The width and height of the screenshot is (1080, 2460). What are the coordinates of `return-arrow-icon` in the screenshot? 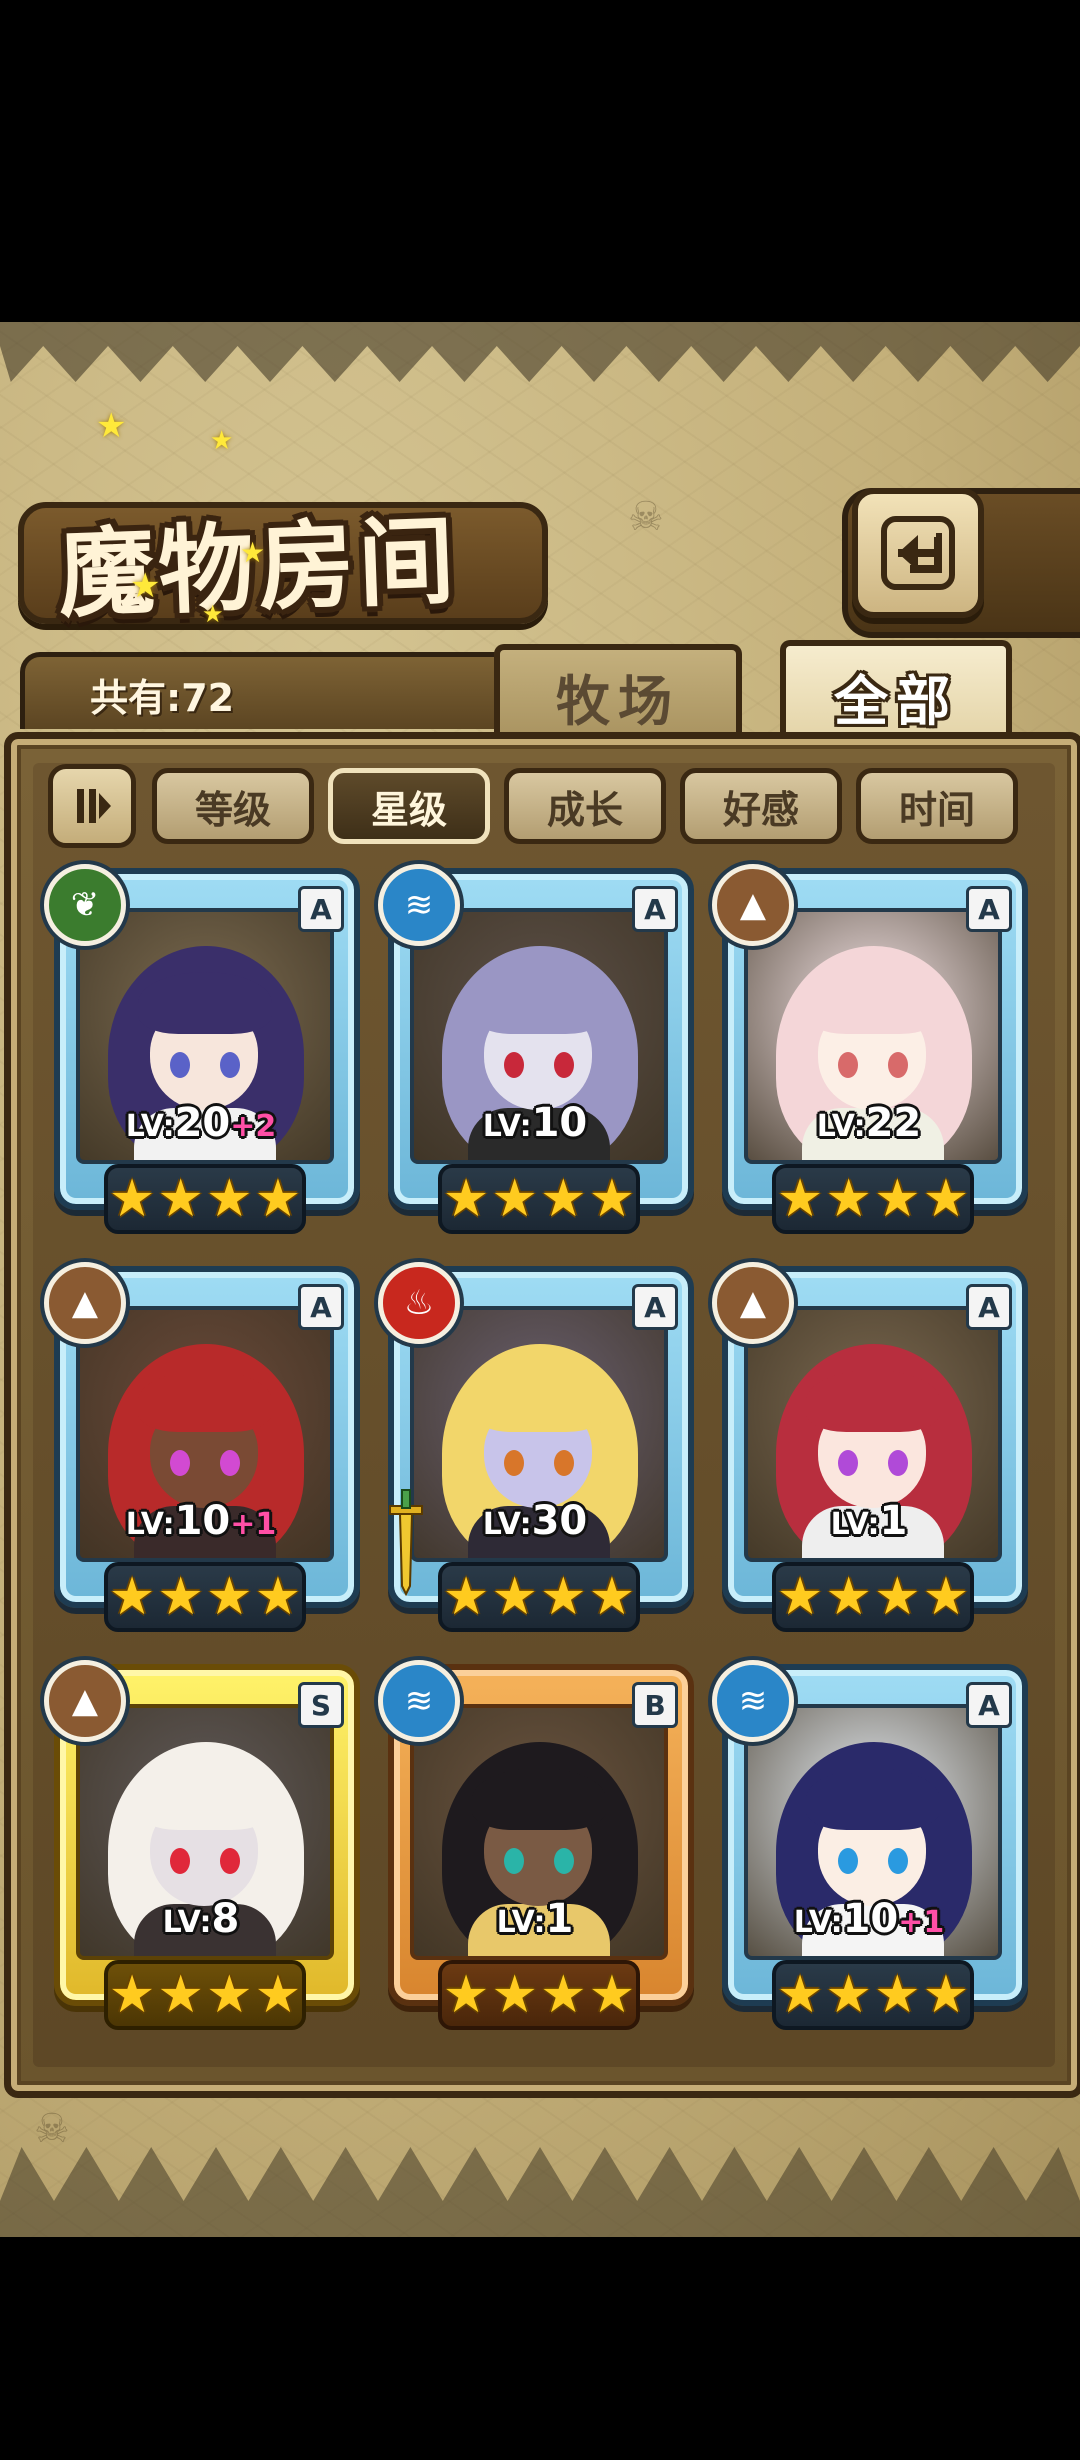 It's located at (918, 553).